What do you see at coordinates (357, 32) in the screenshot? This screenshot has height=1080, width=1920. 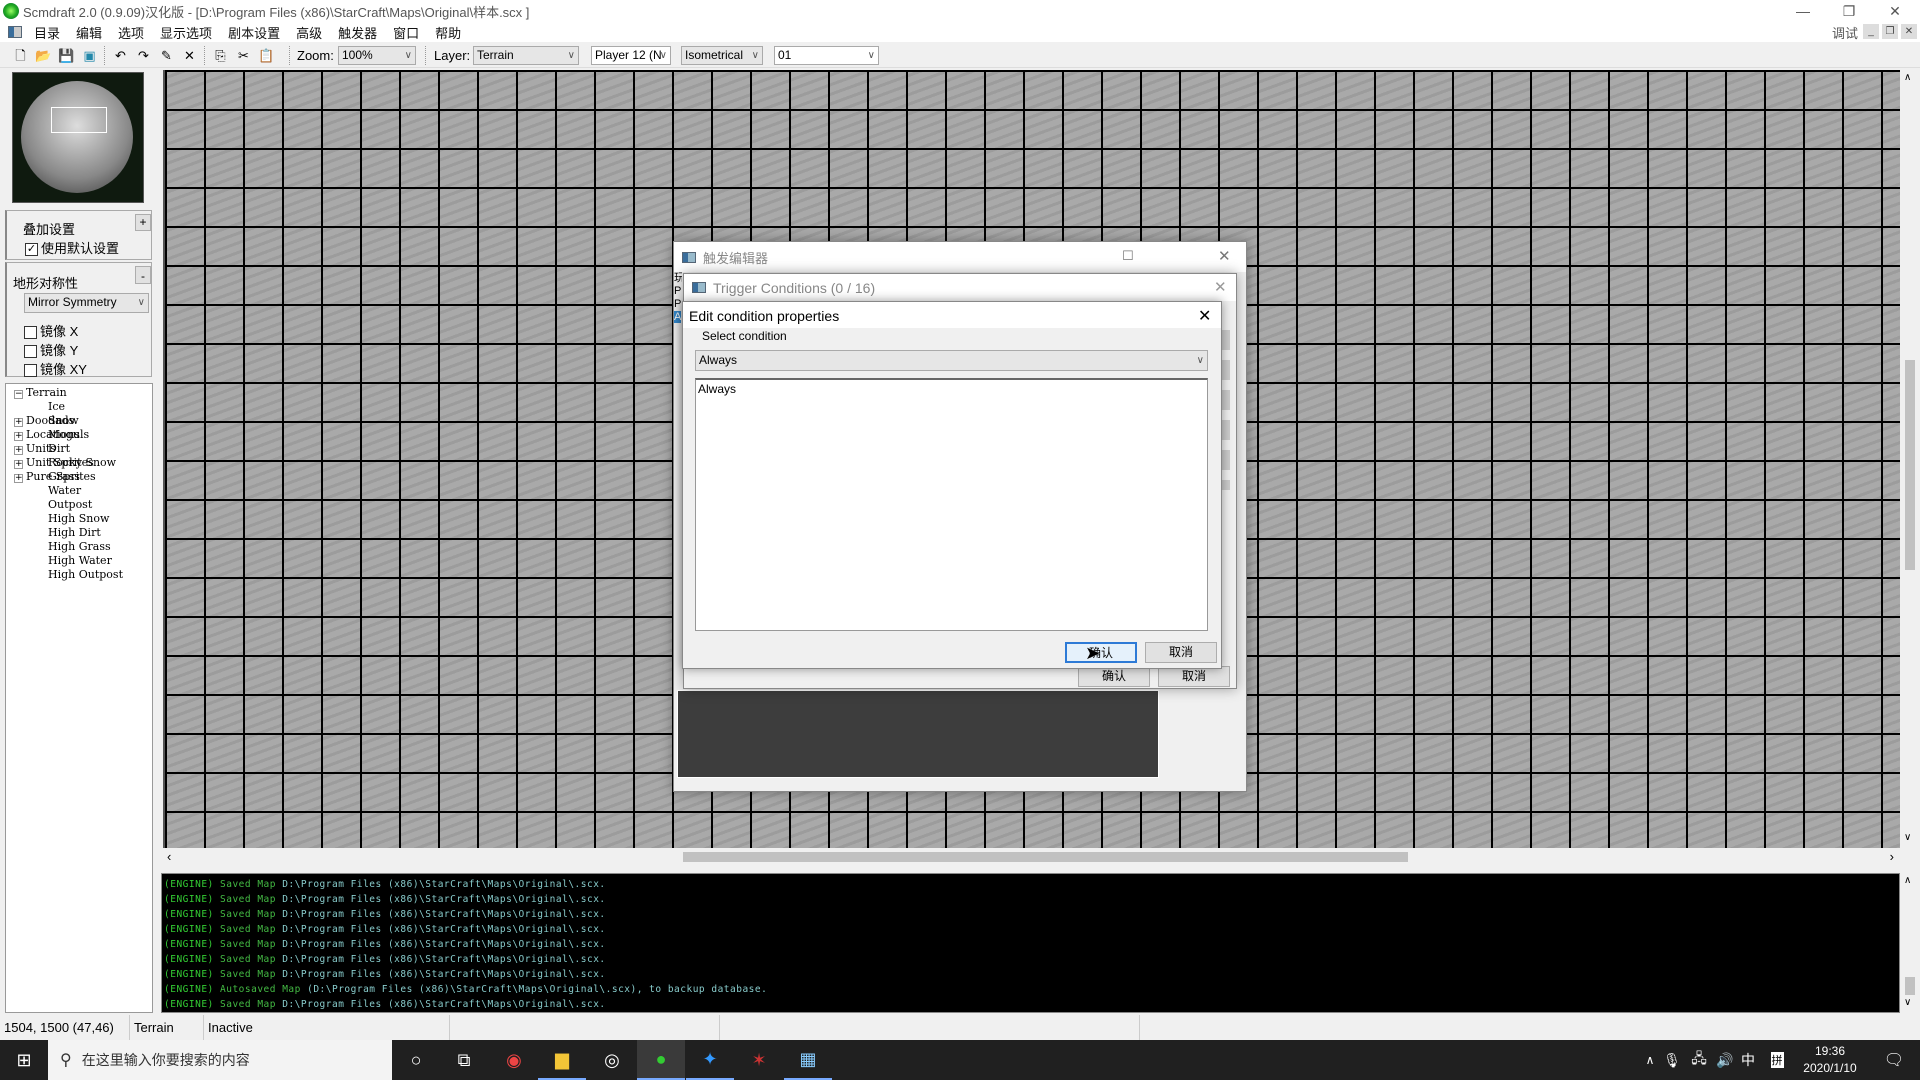 I see `menu-triggers: 触发器` at bounding box center [357, 32].